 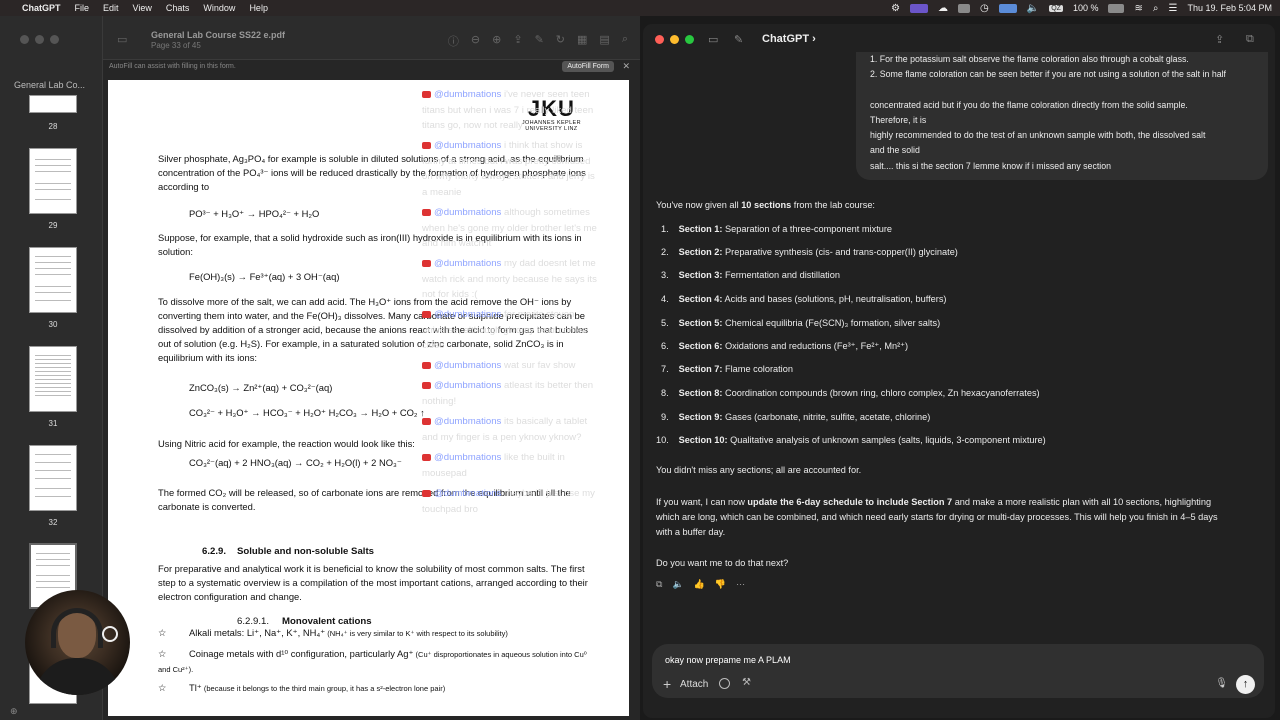 I want to click on spotlight-icon: ⌕, so click(x=1156, y=8).